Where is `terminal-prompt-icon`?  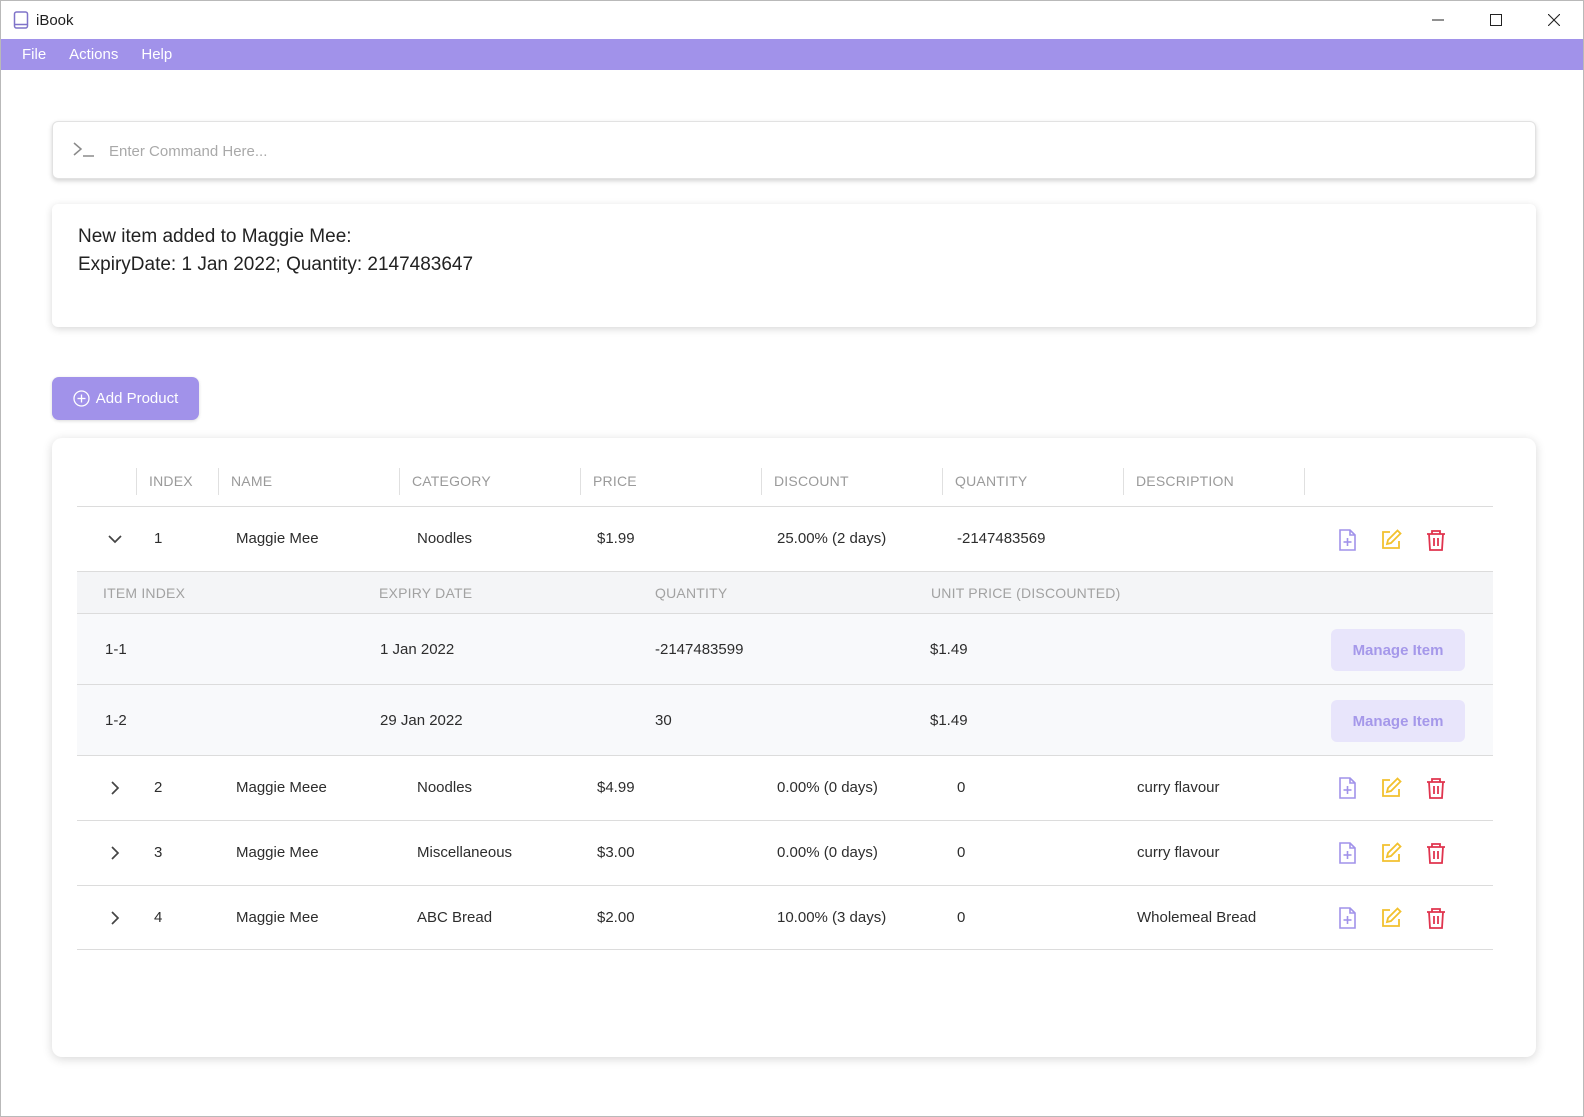
terminal-prompt-icon is located at coordinates (83, 149).